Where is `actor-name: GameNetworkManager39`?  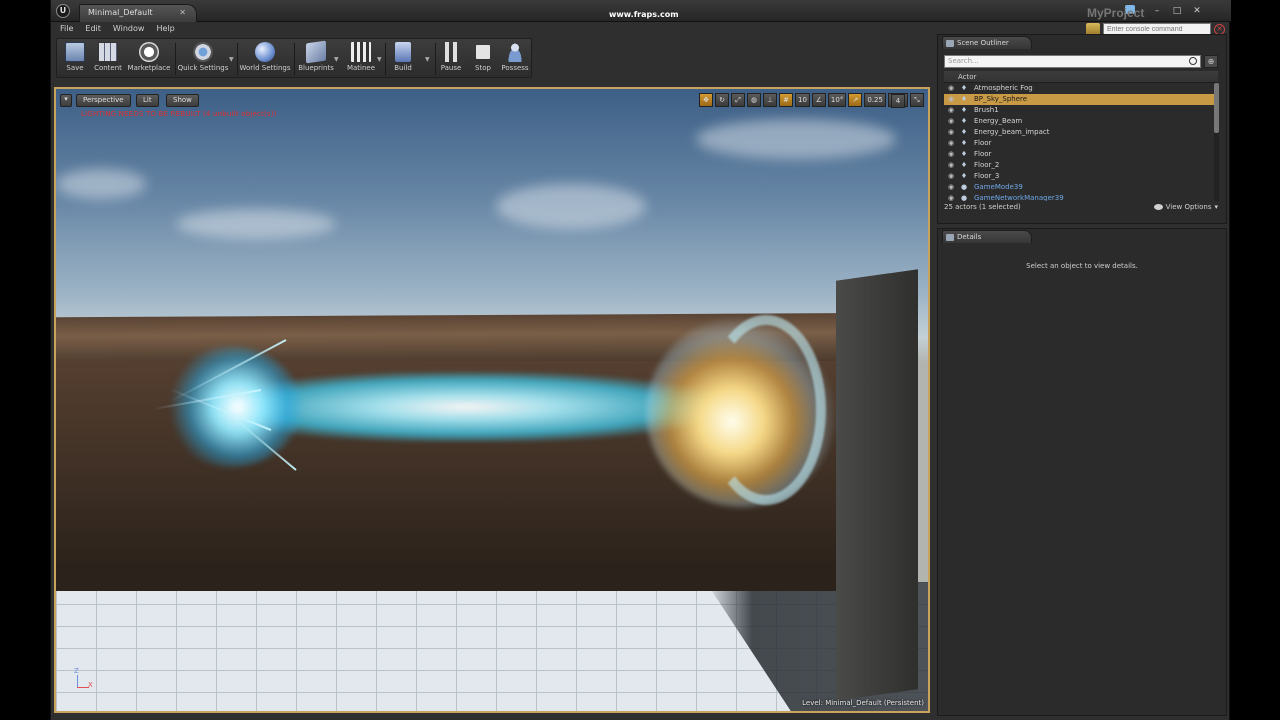
actor-name: GameNetworkManager39 is located at coordinates (1017, 197).